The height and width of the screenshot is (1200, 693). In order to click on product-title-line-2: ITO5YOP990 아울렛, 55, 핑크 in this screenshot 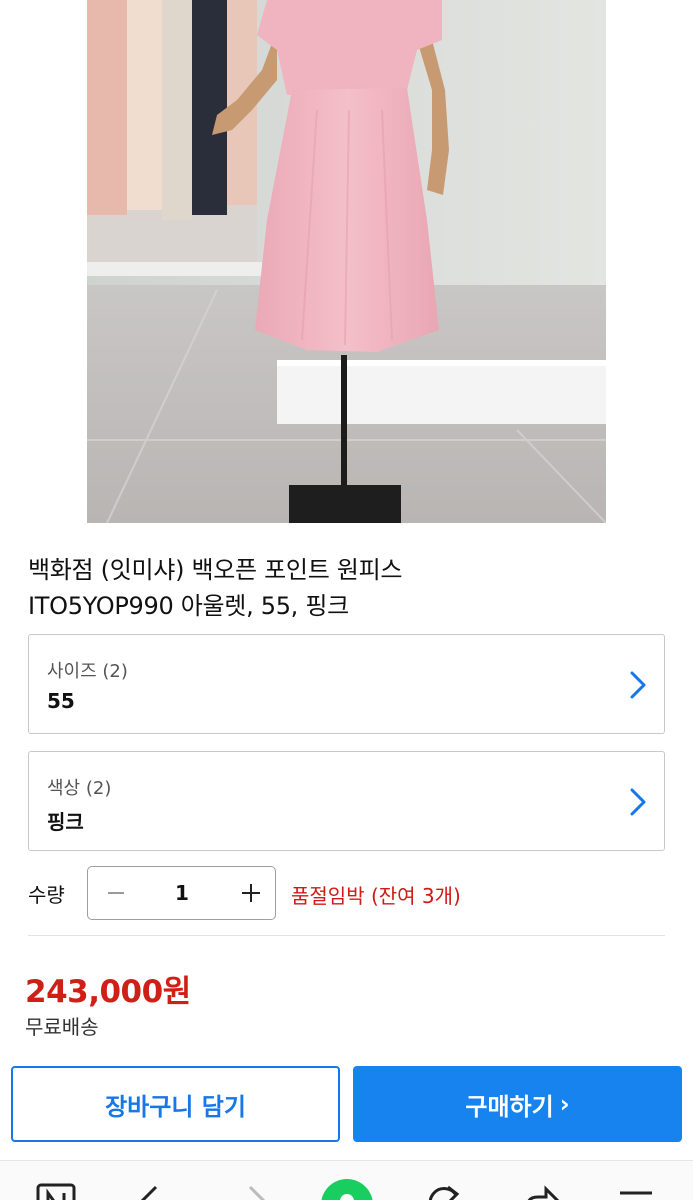, I will do `click(188, 606)`.